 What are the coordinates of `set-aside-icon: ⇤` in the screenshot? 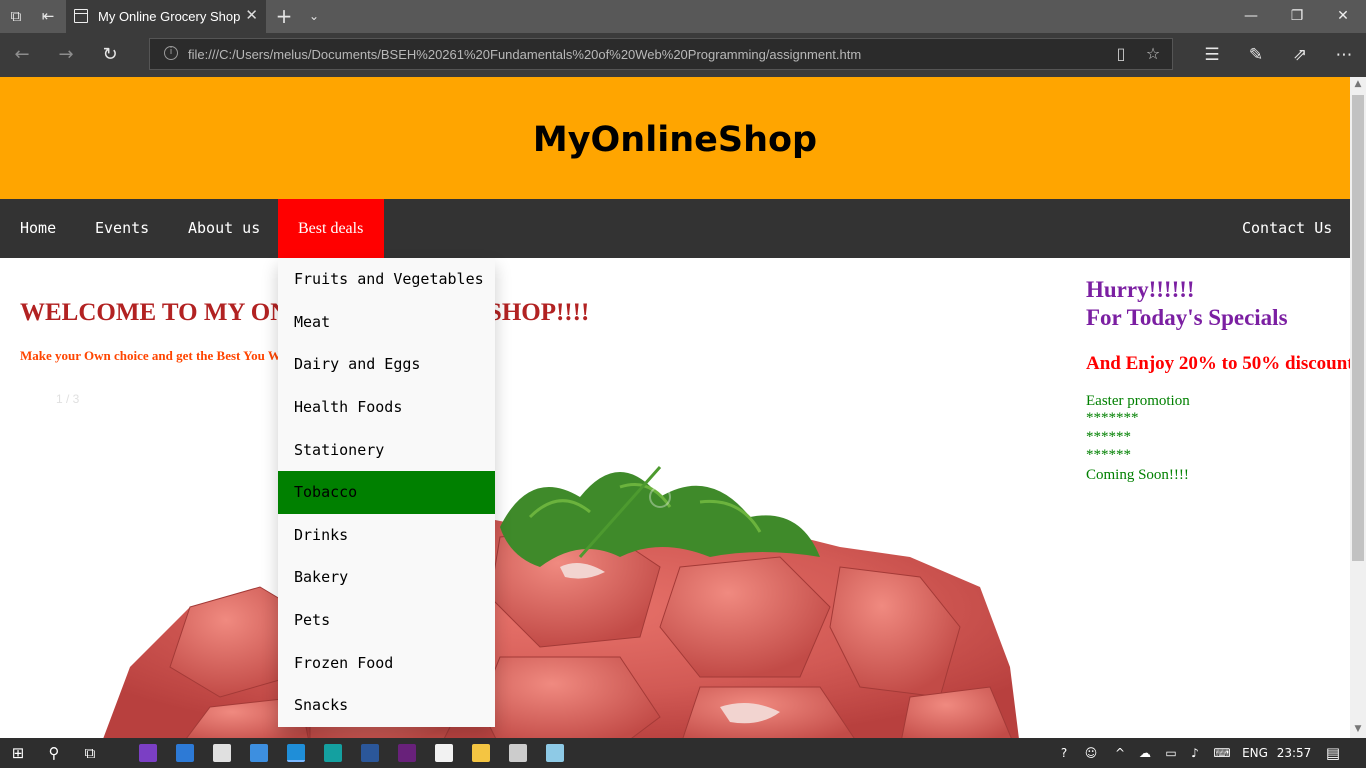 It's located at (48, 16).